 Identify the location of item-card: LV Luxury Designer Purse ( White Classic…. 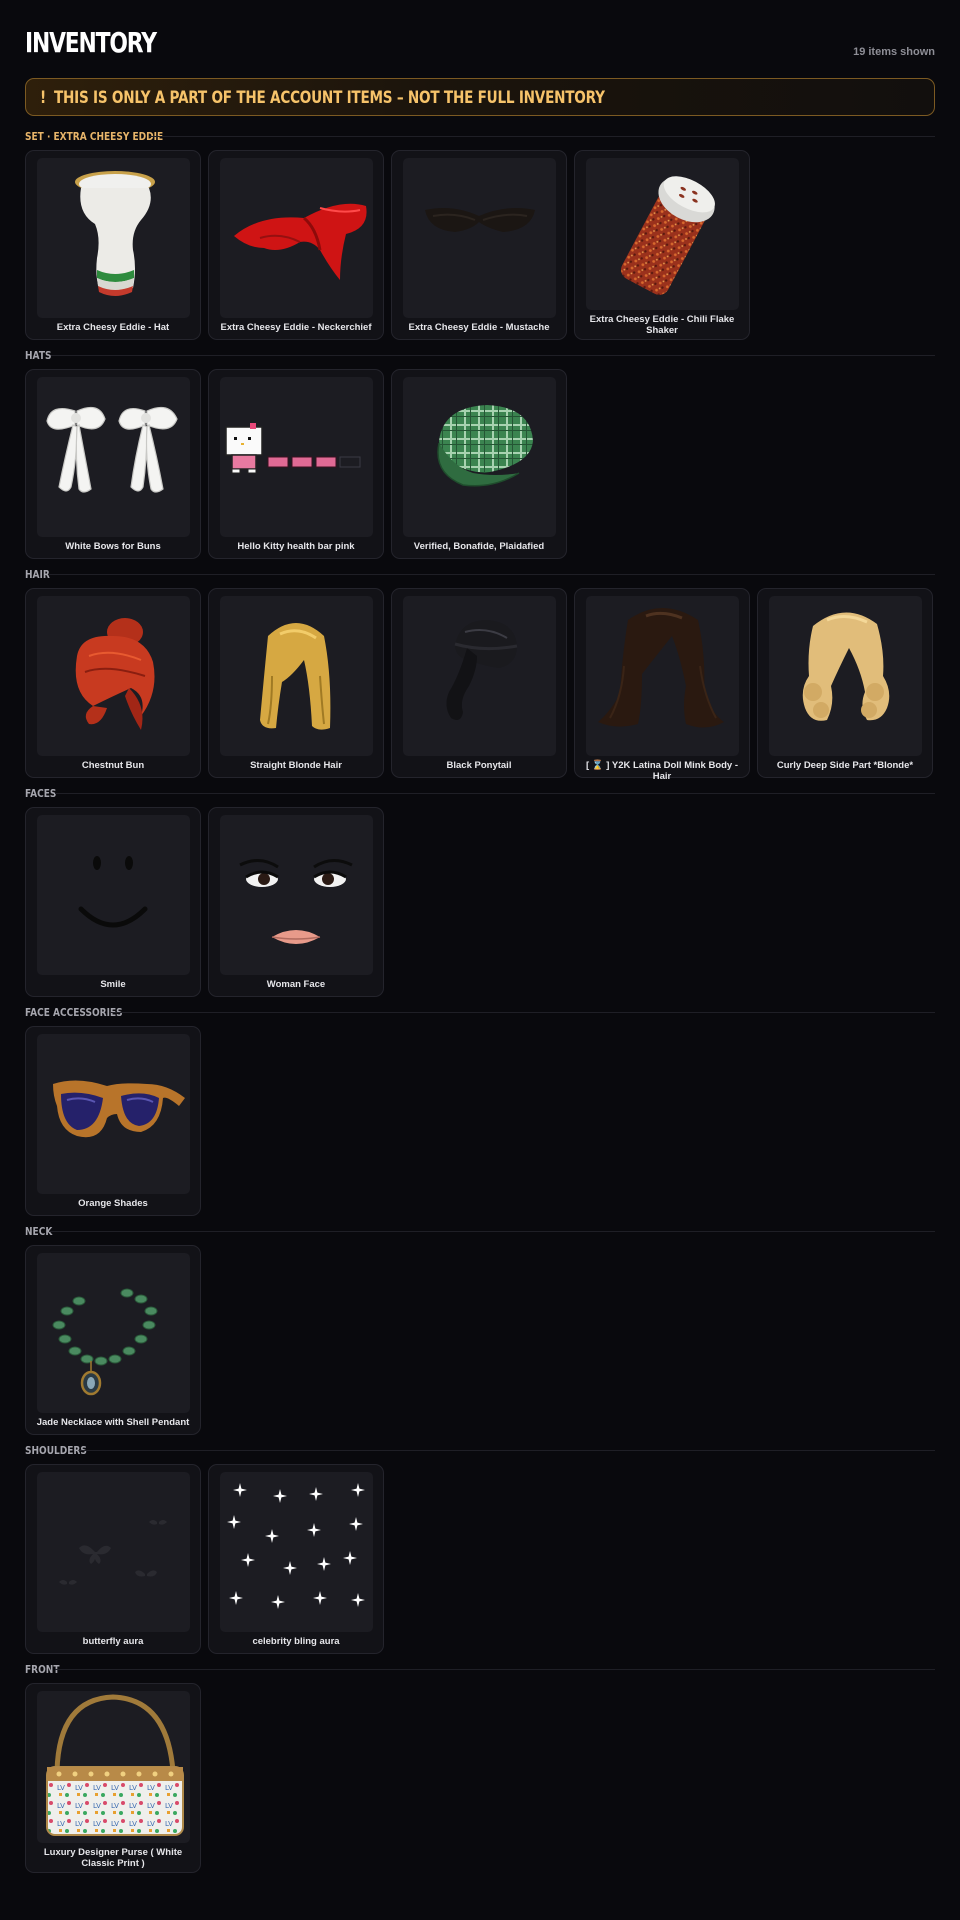
(113, 1778).